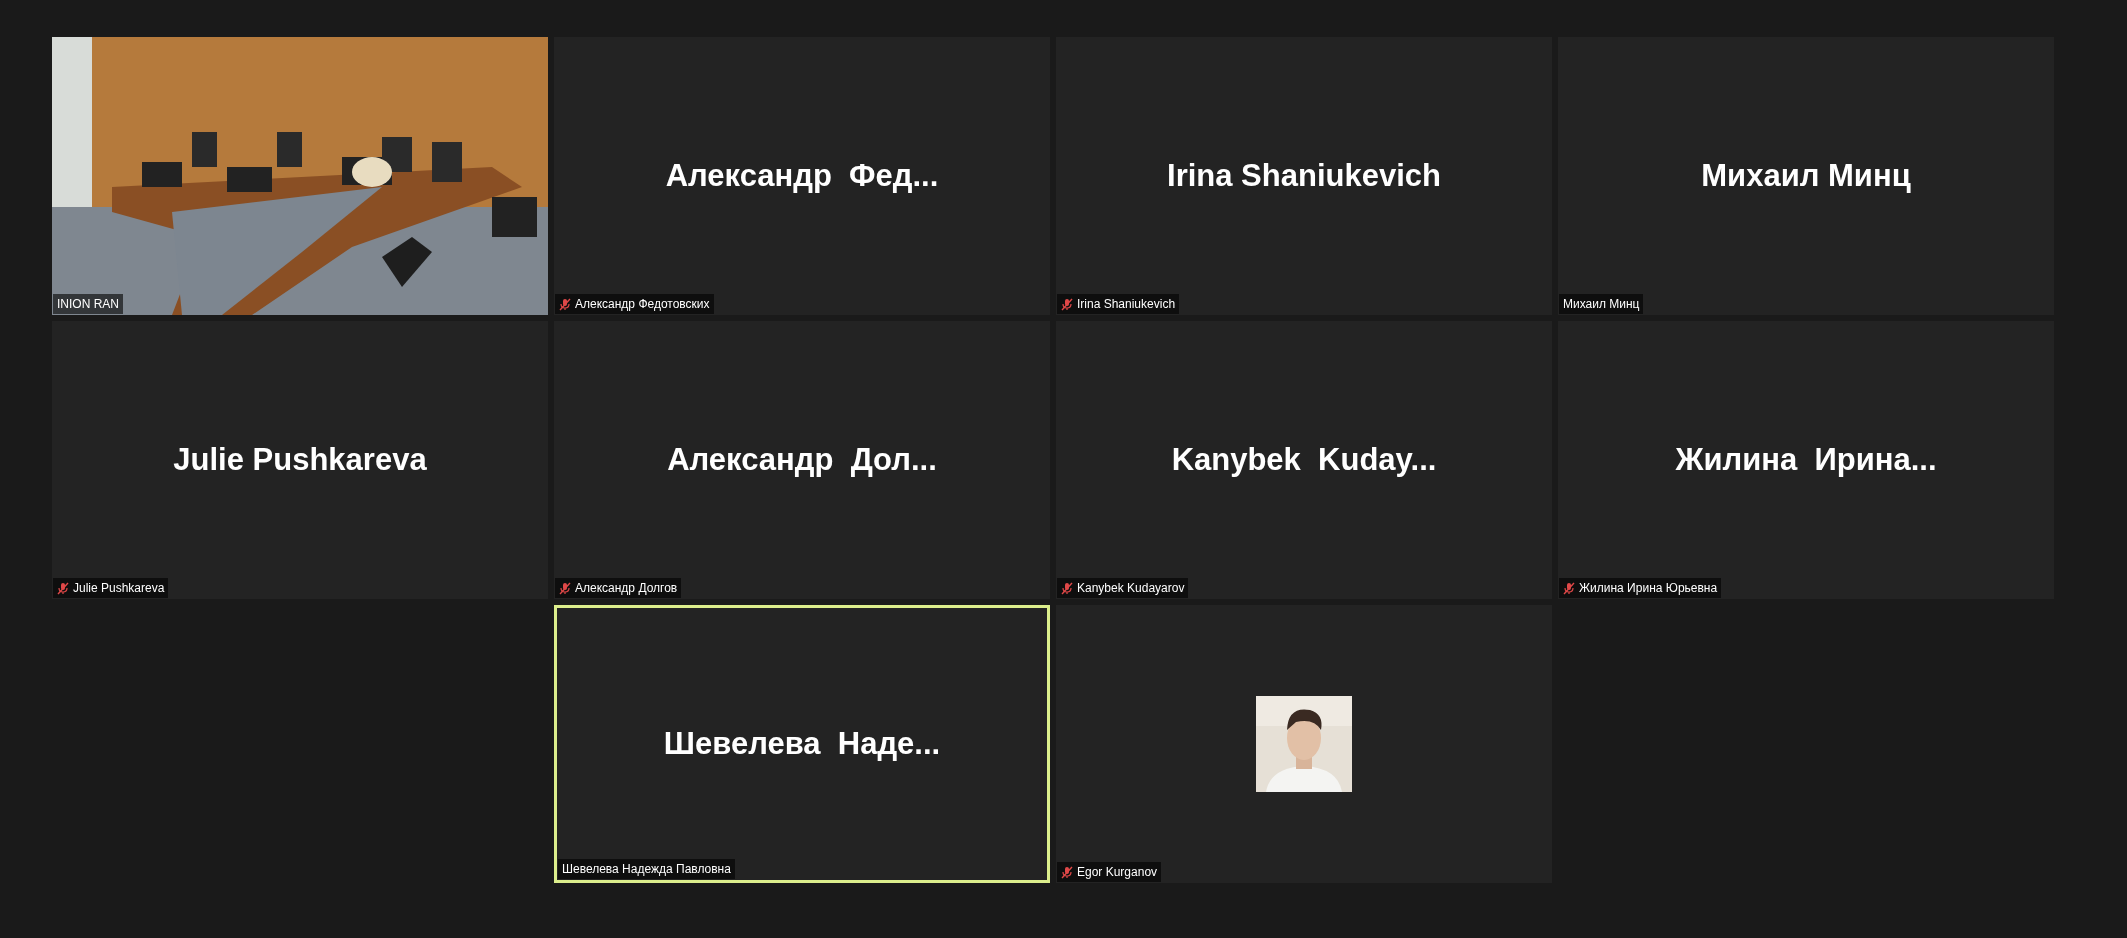 This screenshot has width=2127, height=938. I want to click on name-label: INION RAN, so click(88, 304).